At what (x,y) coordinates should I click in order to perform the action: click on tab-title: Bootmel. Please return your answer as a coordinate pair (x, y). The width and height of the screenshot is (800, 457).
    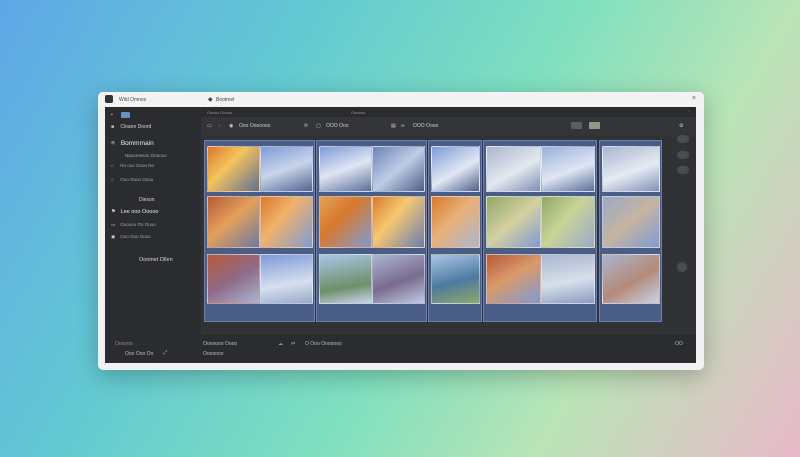
    Looking at the image, I should click on (225, 100).